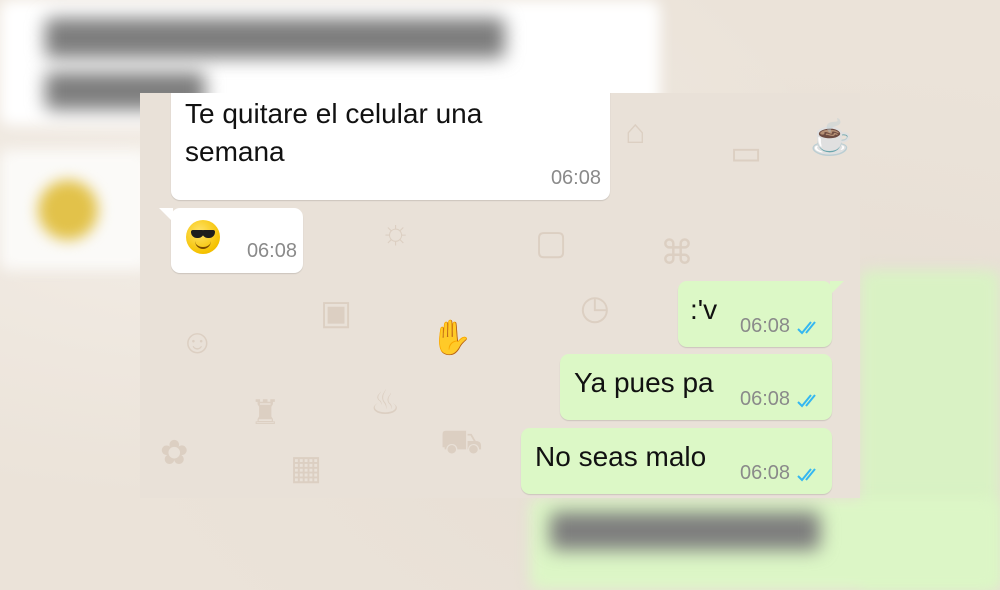 This screenshot has height=590, width=1000. What do you see at coordinates (396, 232) in the screenshot?
I see `wallpaper-sun-icon: ☼` at bounding box center [396, 232].